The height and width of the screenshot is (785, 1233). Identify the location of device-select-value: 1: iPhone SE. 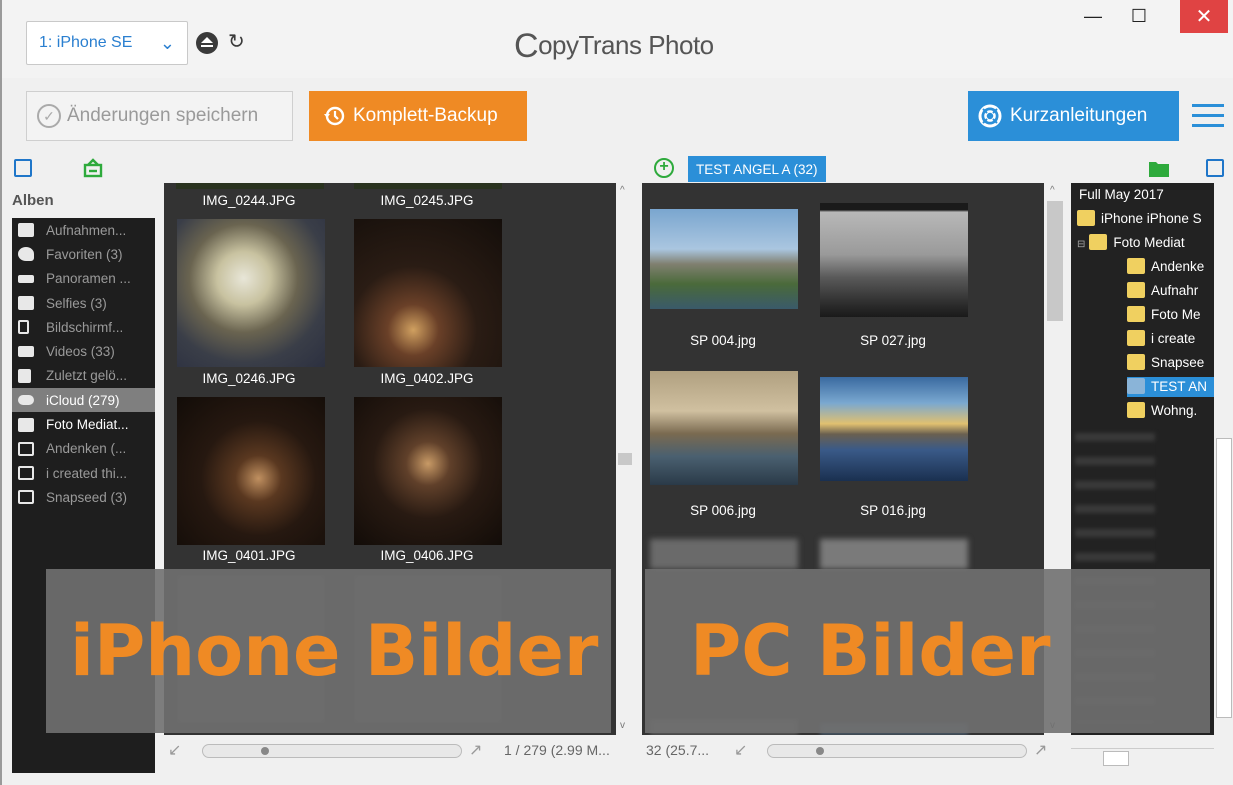
(86, 42).